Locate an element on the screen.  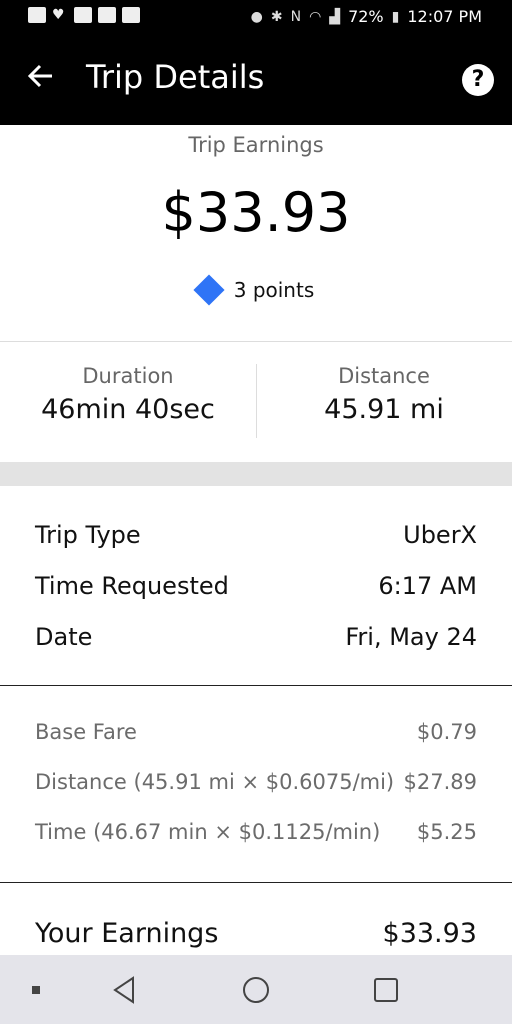
page-title: Trip Details is located at coordinates (175, 77).